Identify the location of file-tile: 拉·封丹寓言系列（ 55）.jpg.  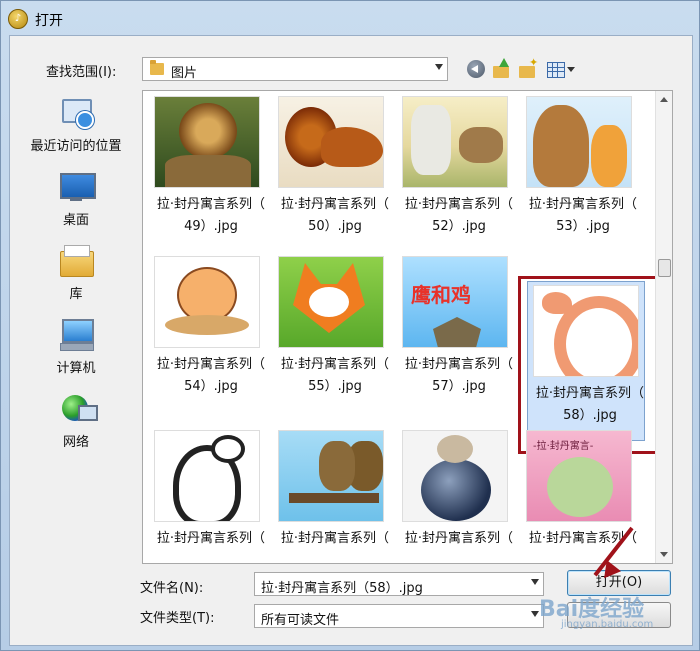
(332, 333).